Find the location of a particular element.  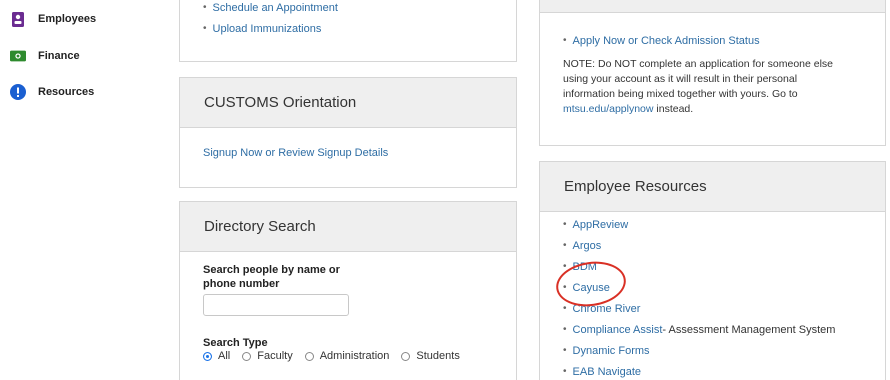

argos-link: Argos is located at coordinates (587, 246).